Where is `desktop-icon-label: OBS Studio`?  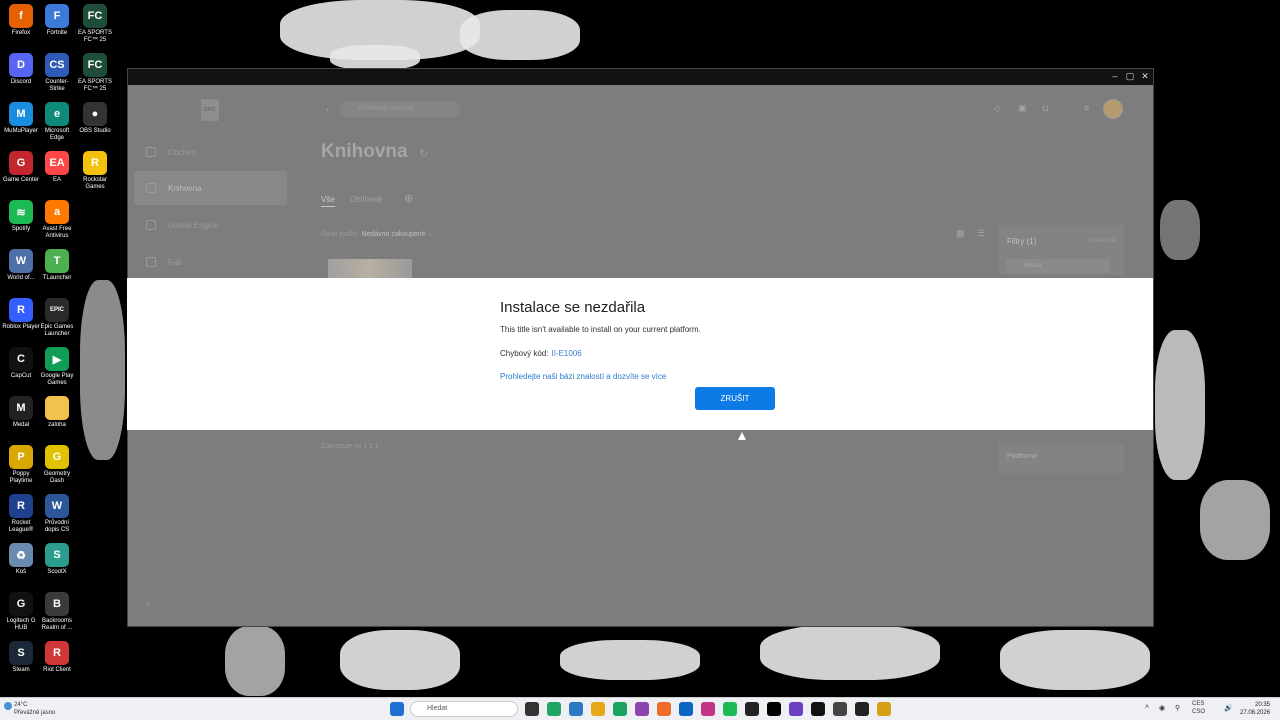
desktop-icon-label: OBS Studio is located at coordinates (95, 131).